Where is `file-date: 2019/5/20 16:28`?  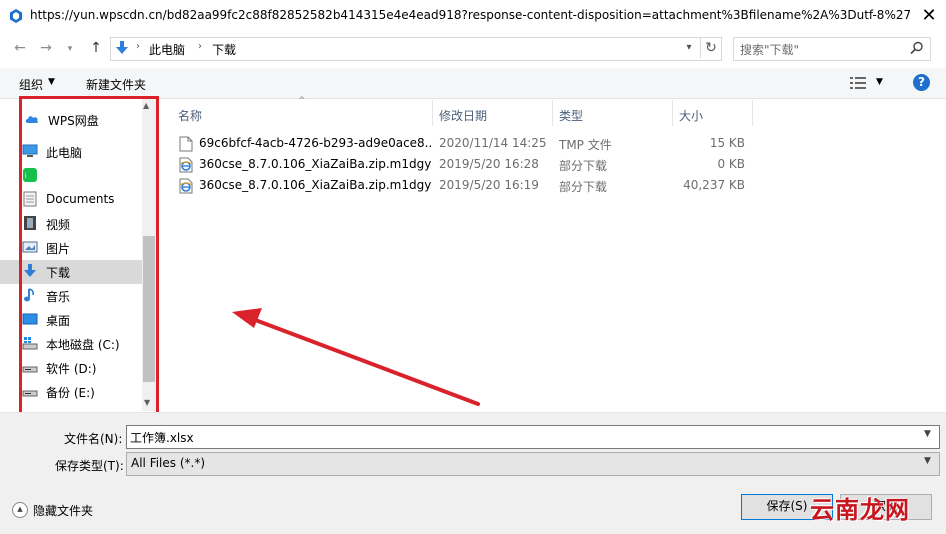
file-date: 2019/5/20 16:28 is located at coordinates (489, 164).